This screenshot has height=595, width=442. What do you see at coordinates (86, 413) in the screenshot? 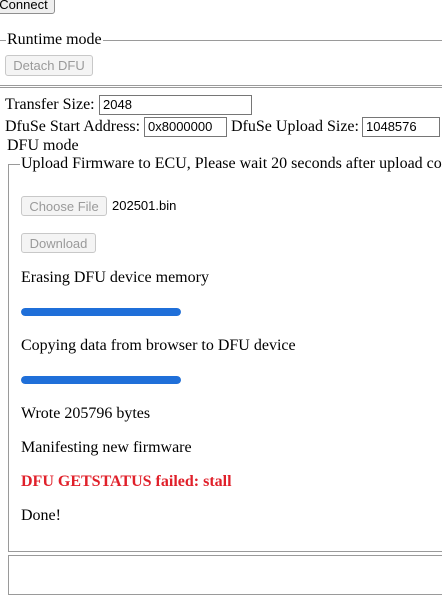
I see `log-wrote-bytes: Wrote 205796 bytes` at bounding box center [86, 413].